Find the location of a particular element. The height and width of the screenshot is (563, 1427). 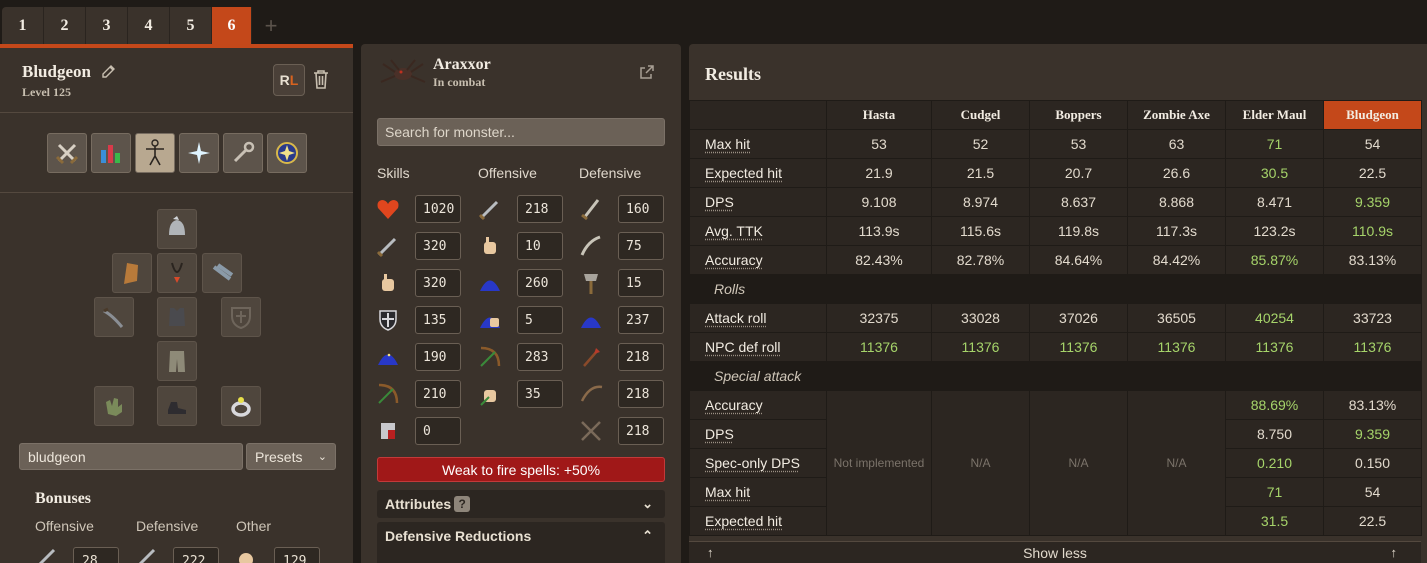

weapon-slot is located at coordinates (114, 317).